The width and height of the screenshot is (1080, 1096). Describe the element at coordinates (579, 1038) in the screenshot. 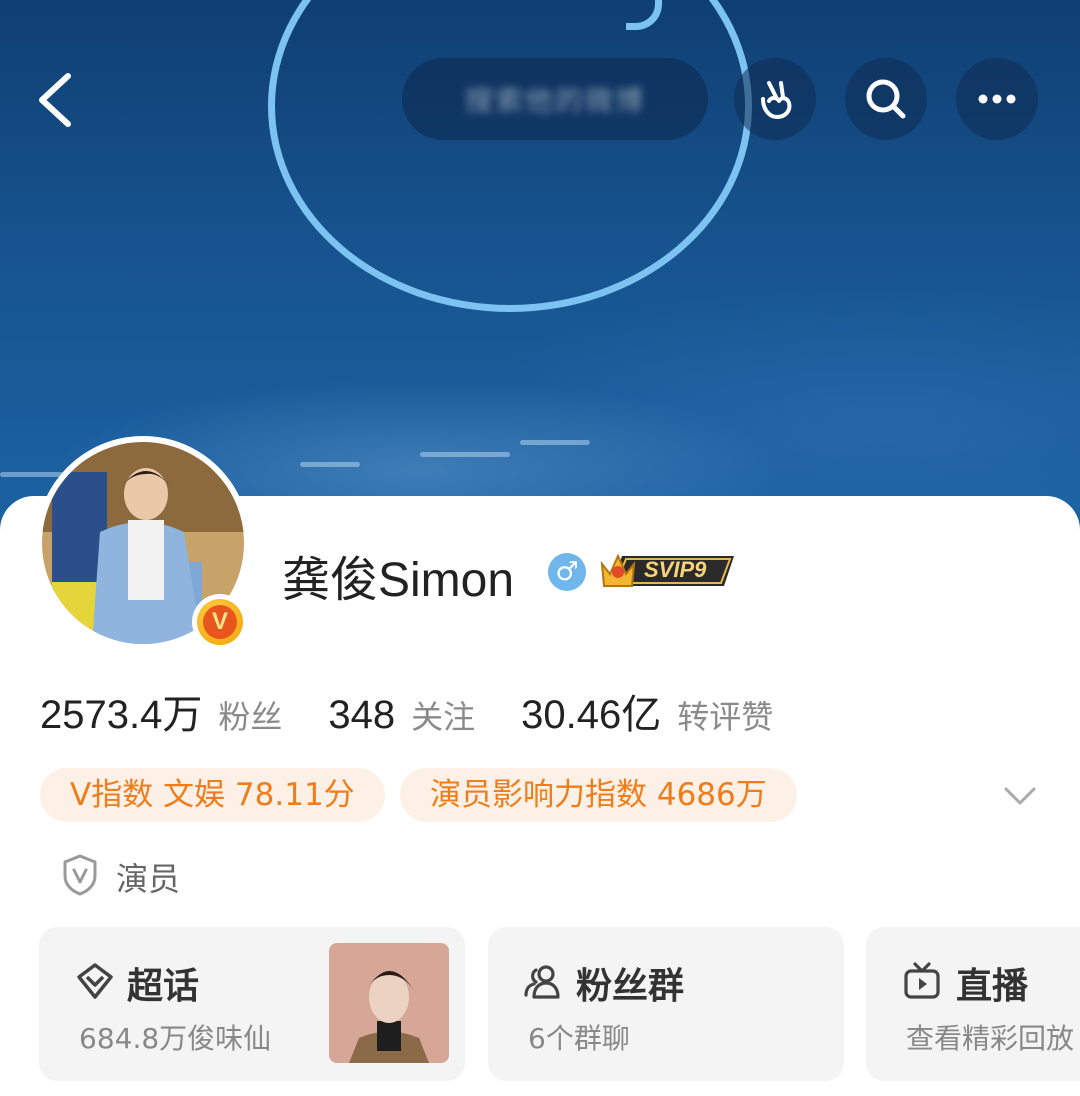

I see `fan-group-subtitle: 6个群聊` at that location.